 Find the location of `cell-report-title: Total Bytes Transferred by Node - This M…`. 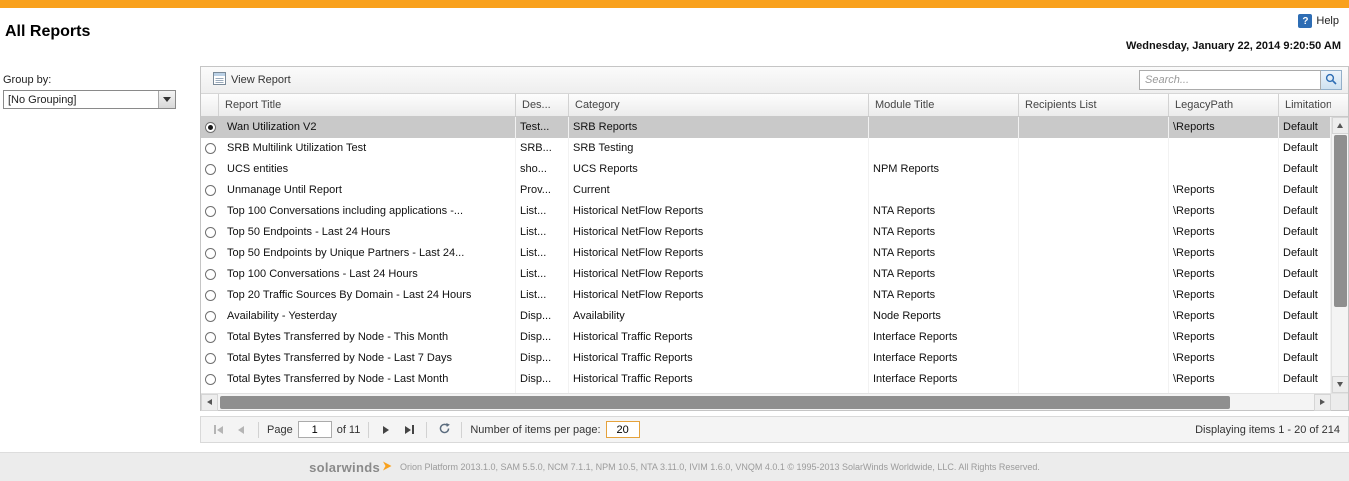

cell-report-title: Total Bytes Transferred by Node - This M… is located at coordinates (367, 337).